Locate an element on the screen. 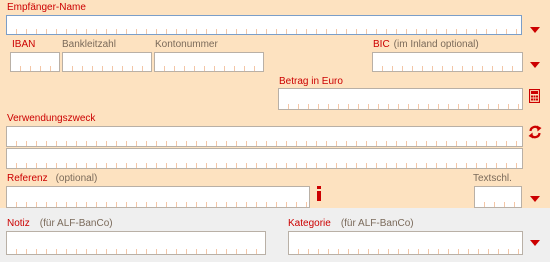 This screenshot has width=550, height=262. notiz-label: Notiz (für ALF-BanCo) is located at coordinates (60, 223).